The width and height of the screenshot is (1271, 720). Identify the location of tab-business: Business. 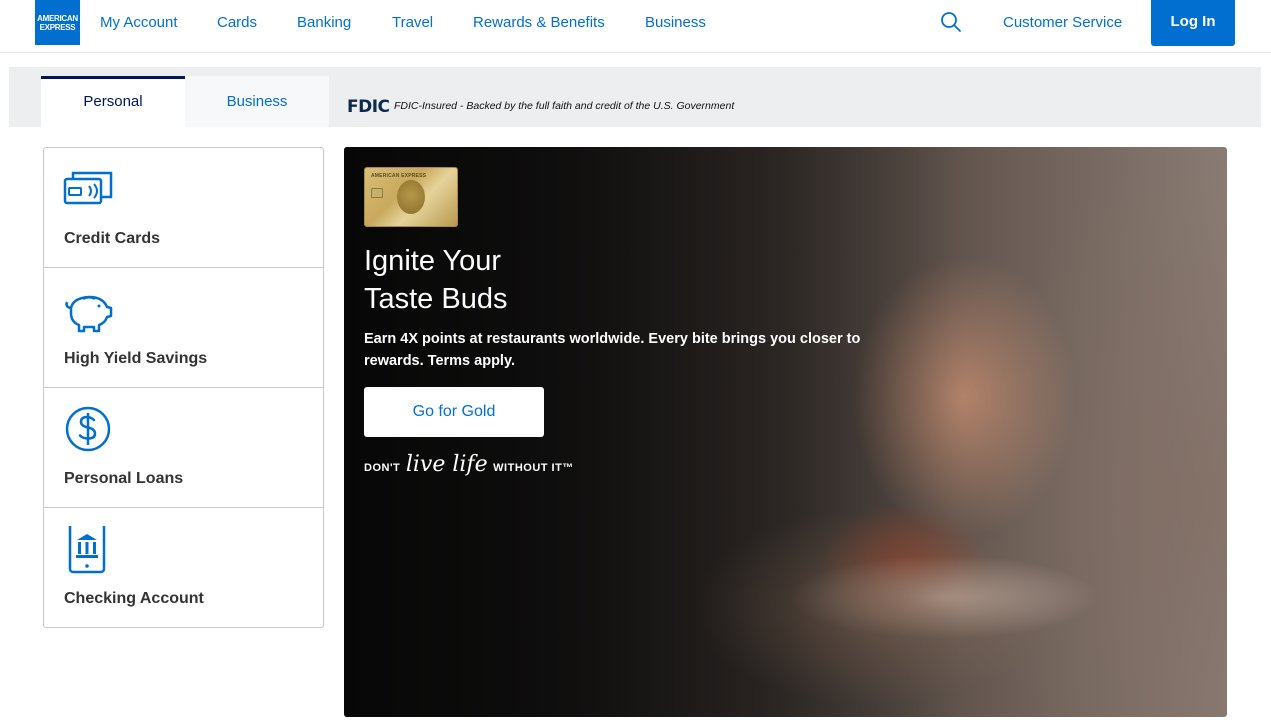
(257, 101).